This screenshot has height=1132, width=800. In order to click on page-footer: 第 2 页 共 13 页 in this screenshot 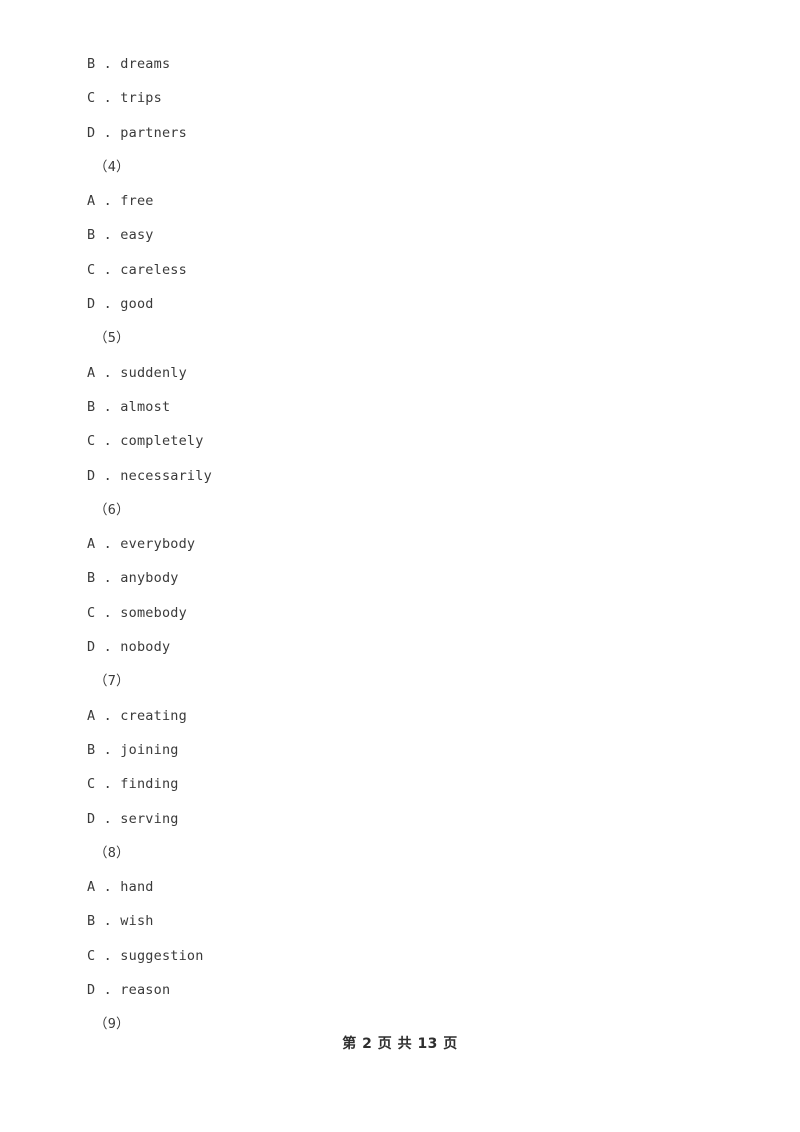, I will do `click(400, 1044)`.